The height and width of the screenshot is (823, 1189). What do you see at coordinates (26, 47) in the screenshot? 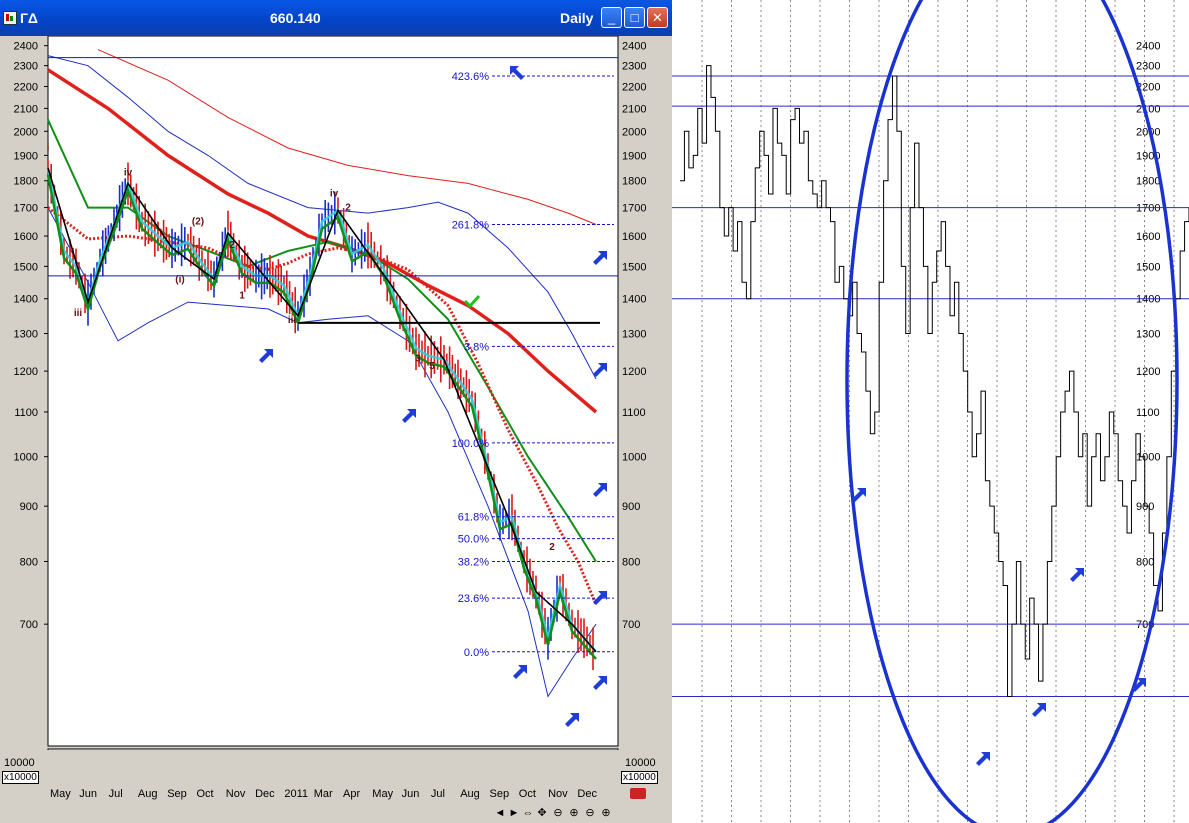
I see `y-tick-label-left: 2400` at bounding box center [26, 47].